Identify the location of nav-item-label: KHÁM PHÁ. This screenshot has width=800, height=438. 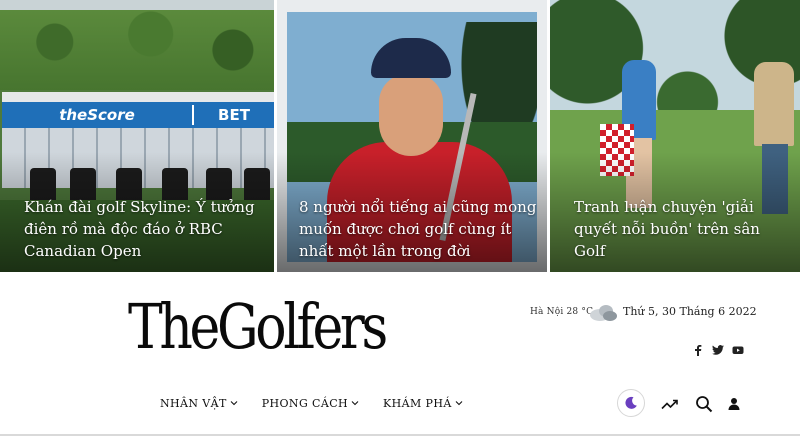
(417, 403).